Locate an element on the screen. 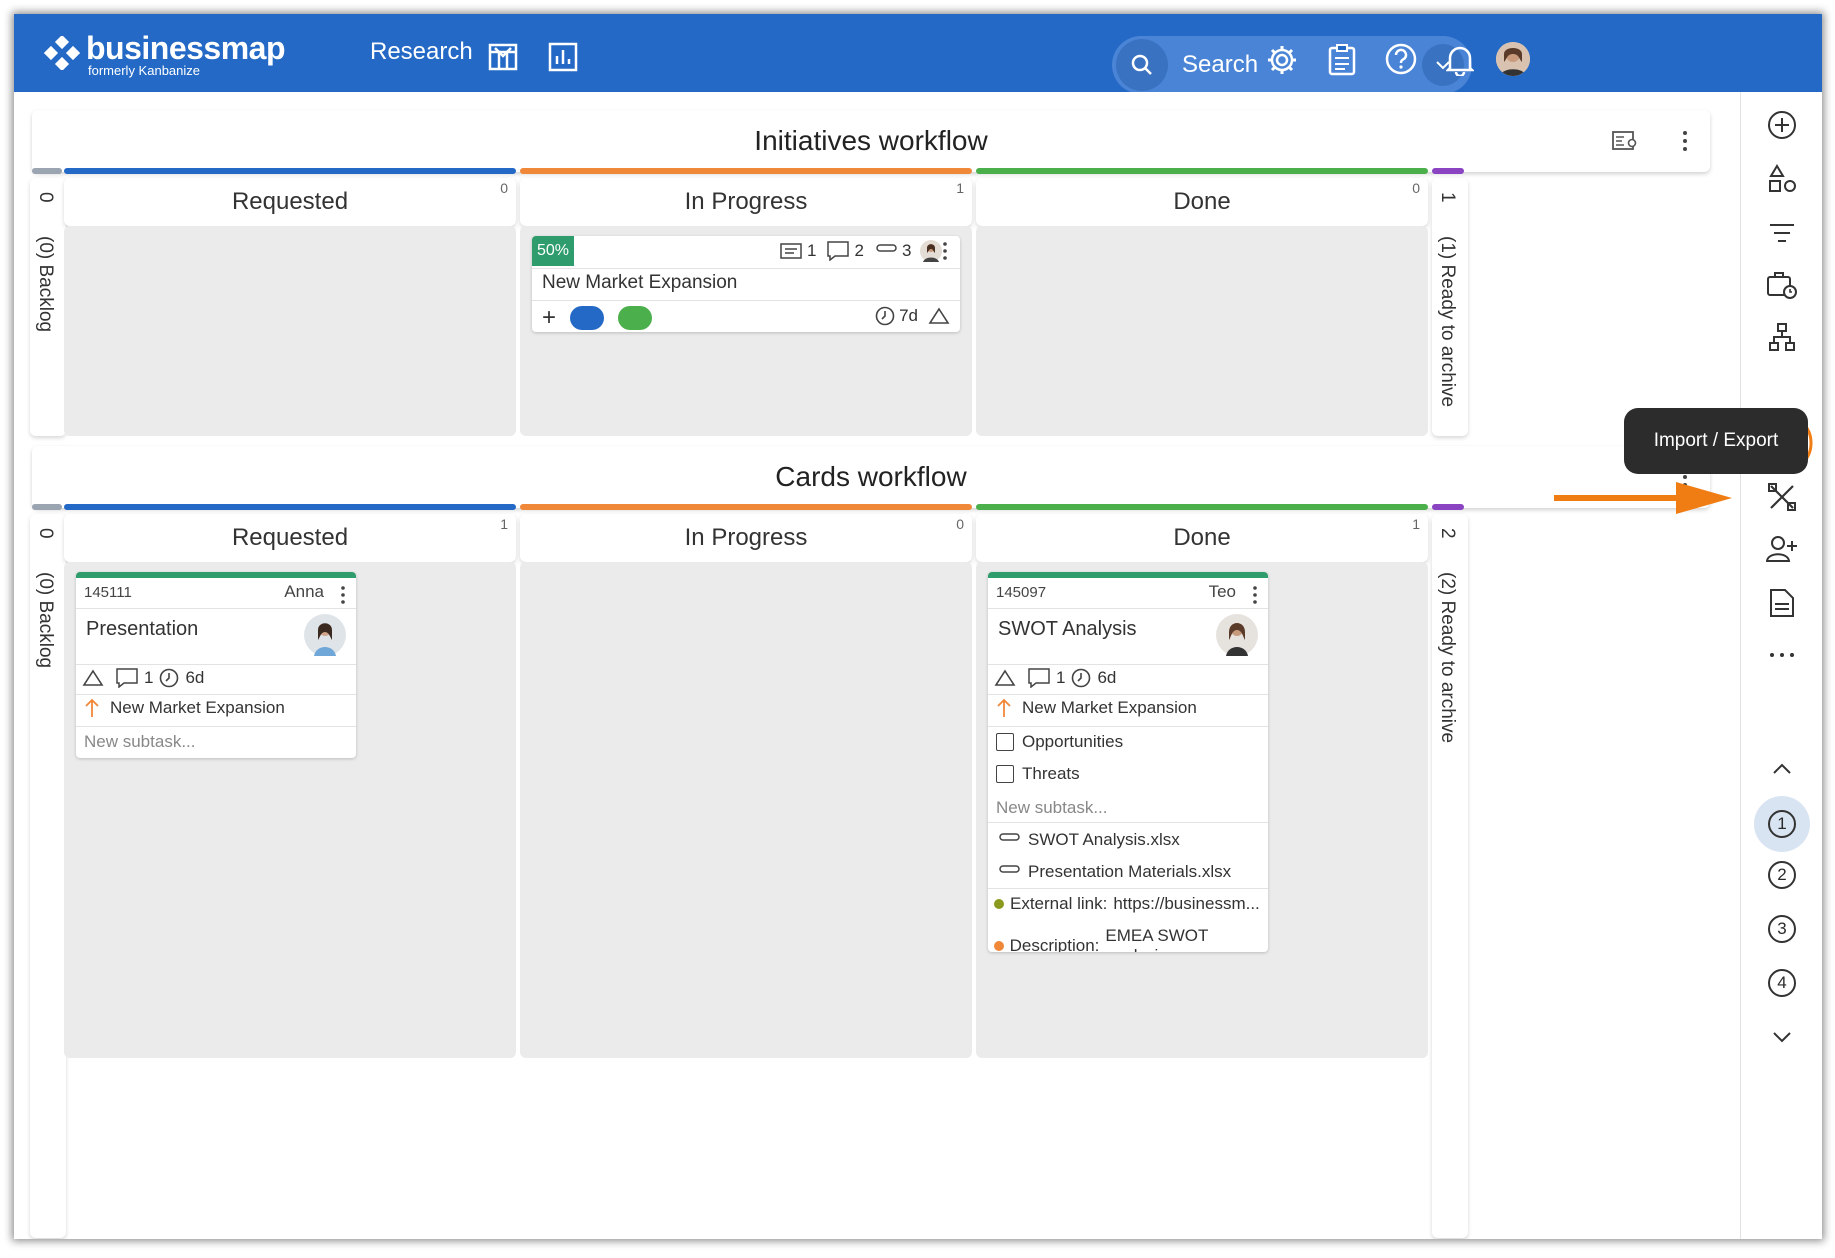  settings-icon is located at coordinates (1282, 60).